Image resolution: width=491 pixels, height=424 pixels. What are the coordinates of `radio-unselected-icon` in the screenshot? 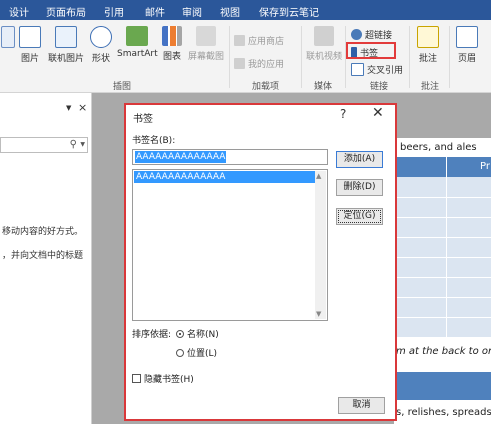 It's located at (180, 352).